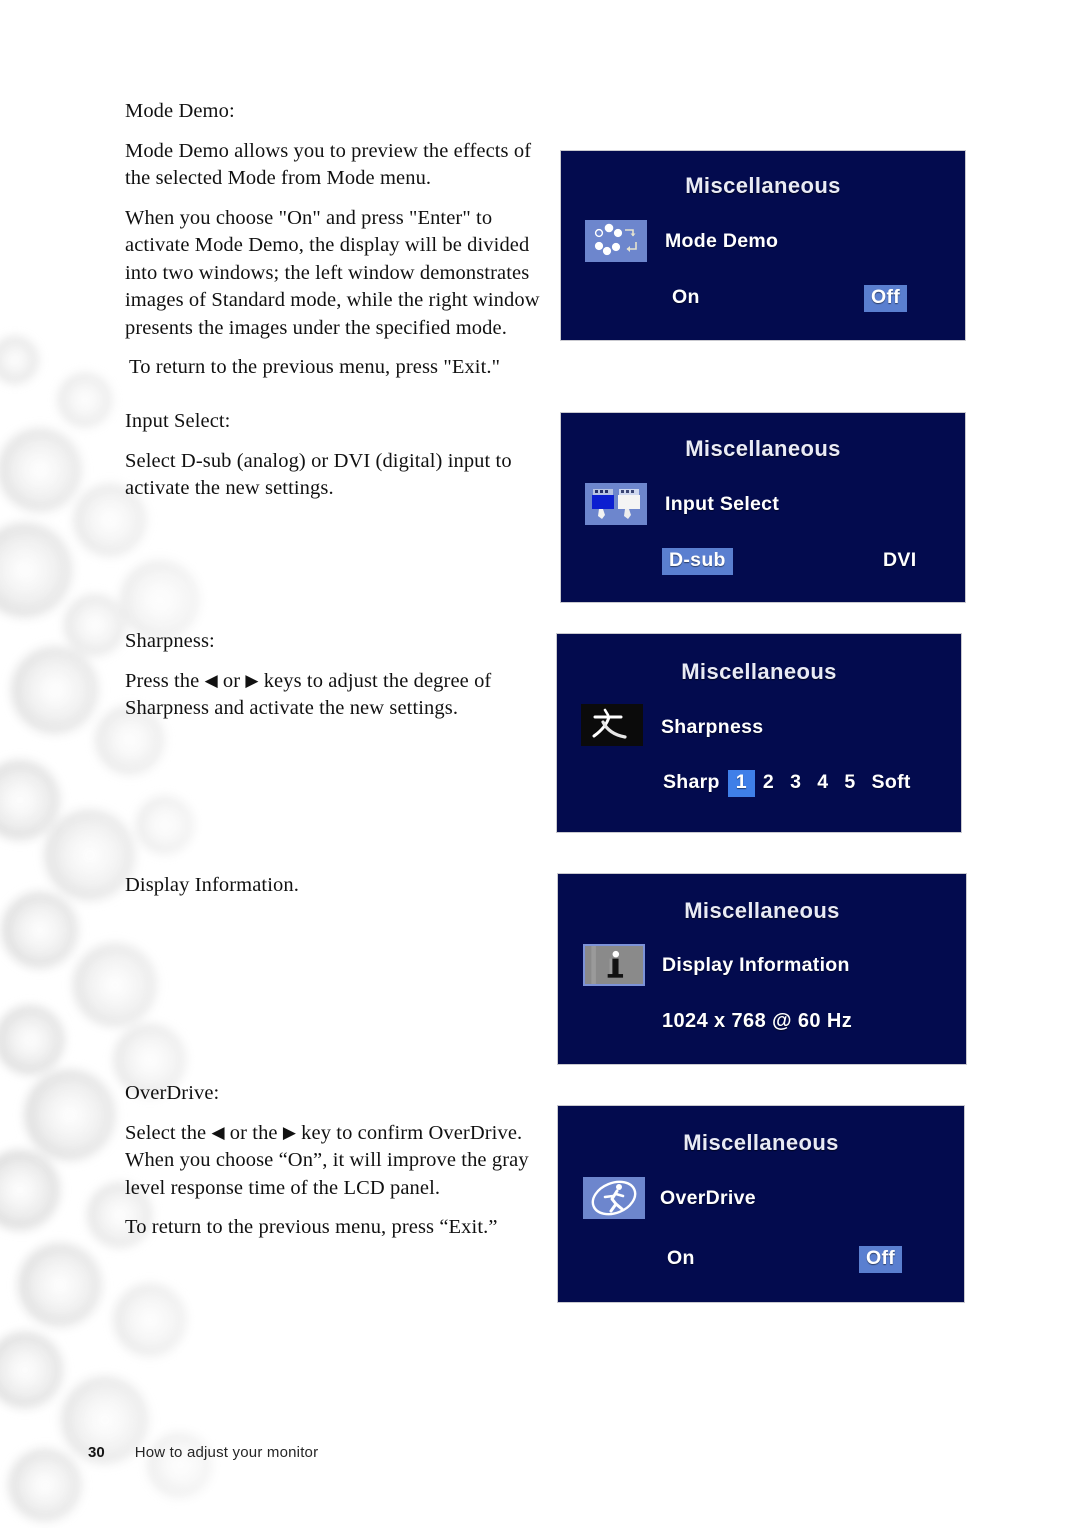 The width and height of the screenshot is (1080, 1528). What do you see at coordinates (768, 783) in the screenshot?
I see `scale-step-2: 2` at bounding box center [768, 783].